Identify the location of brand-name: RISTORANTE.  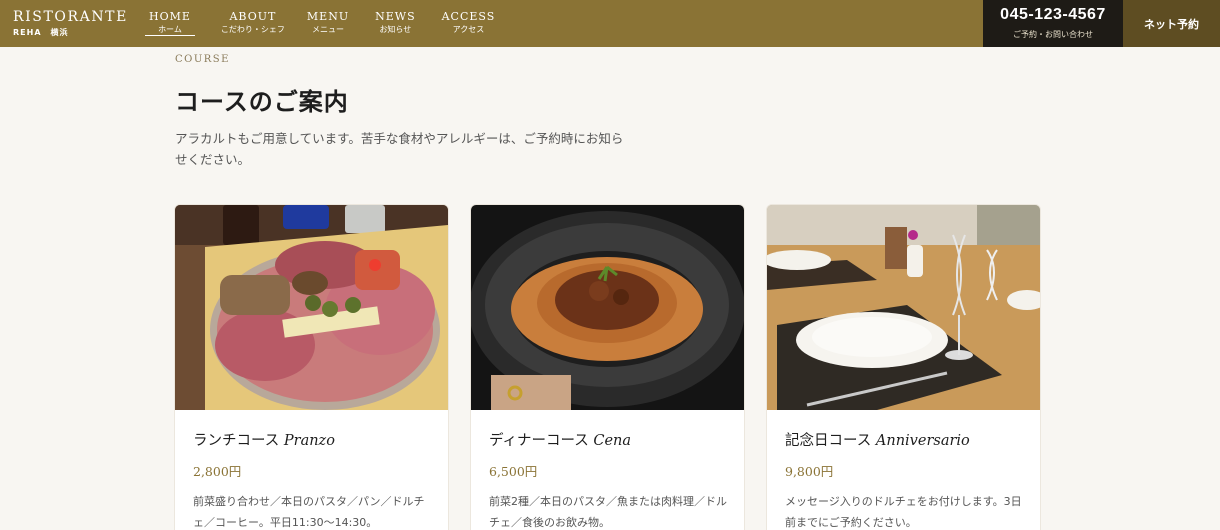
(70, 17).